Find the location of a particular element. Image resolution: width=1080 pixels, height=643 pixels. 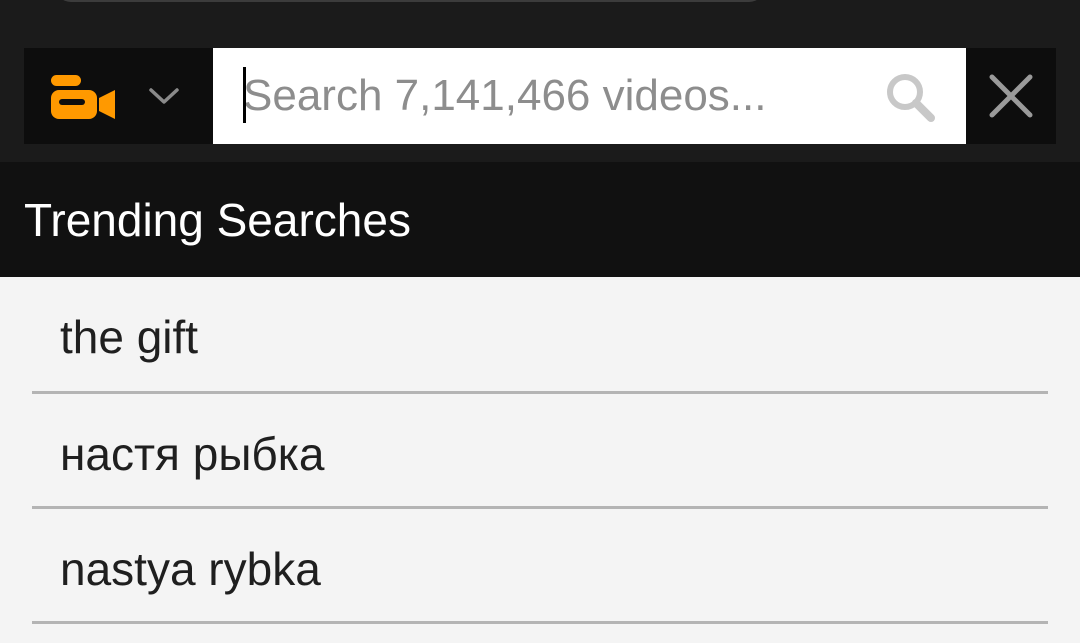

close-search-button is located at coordinates (1011, 96).